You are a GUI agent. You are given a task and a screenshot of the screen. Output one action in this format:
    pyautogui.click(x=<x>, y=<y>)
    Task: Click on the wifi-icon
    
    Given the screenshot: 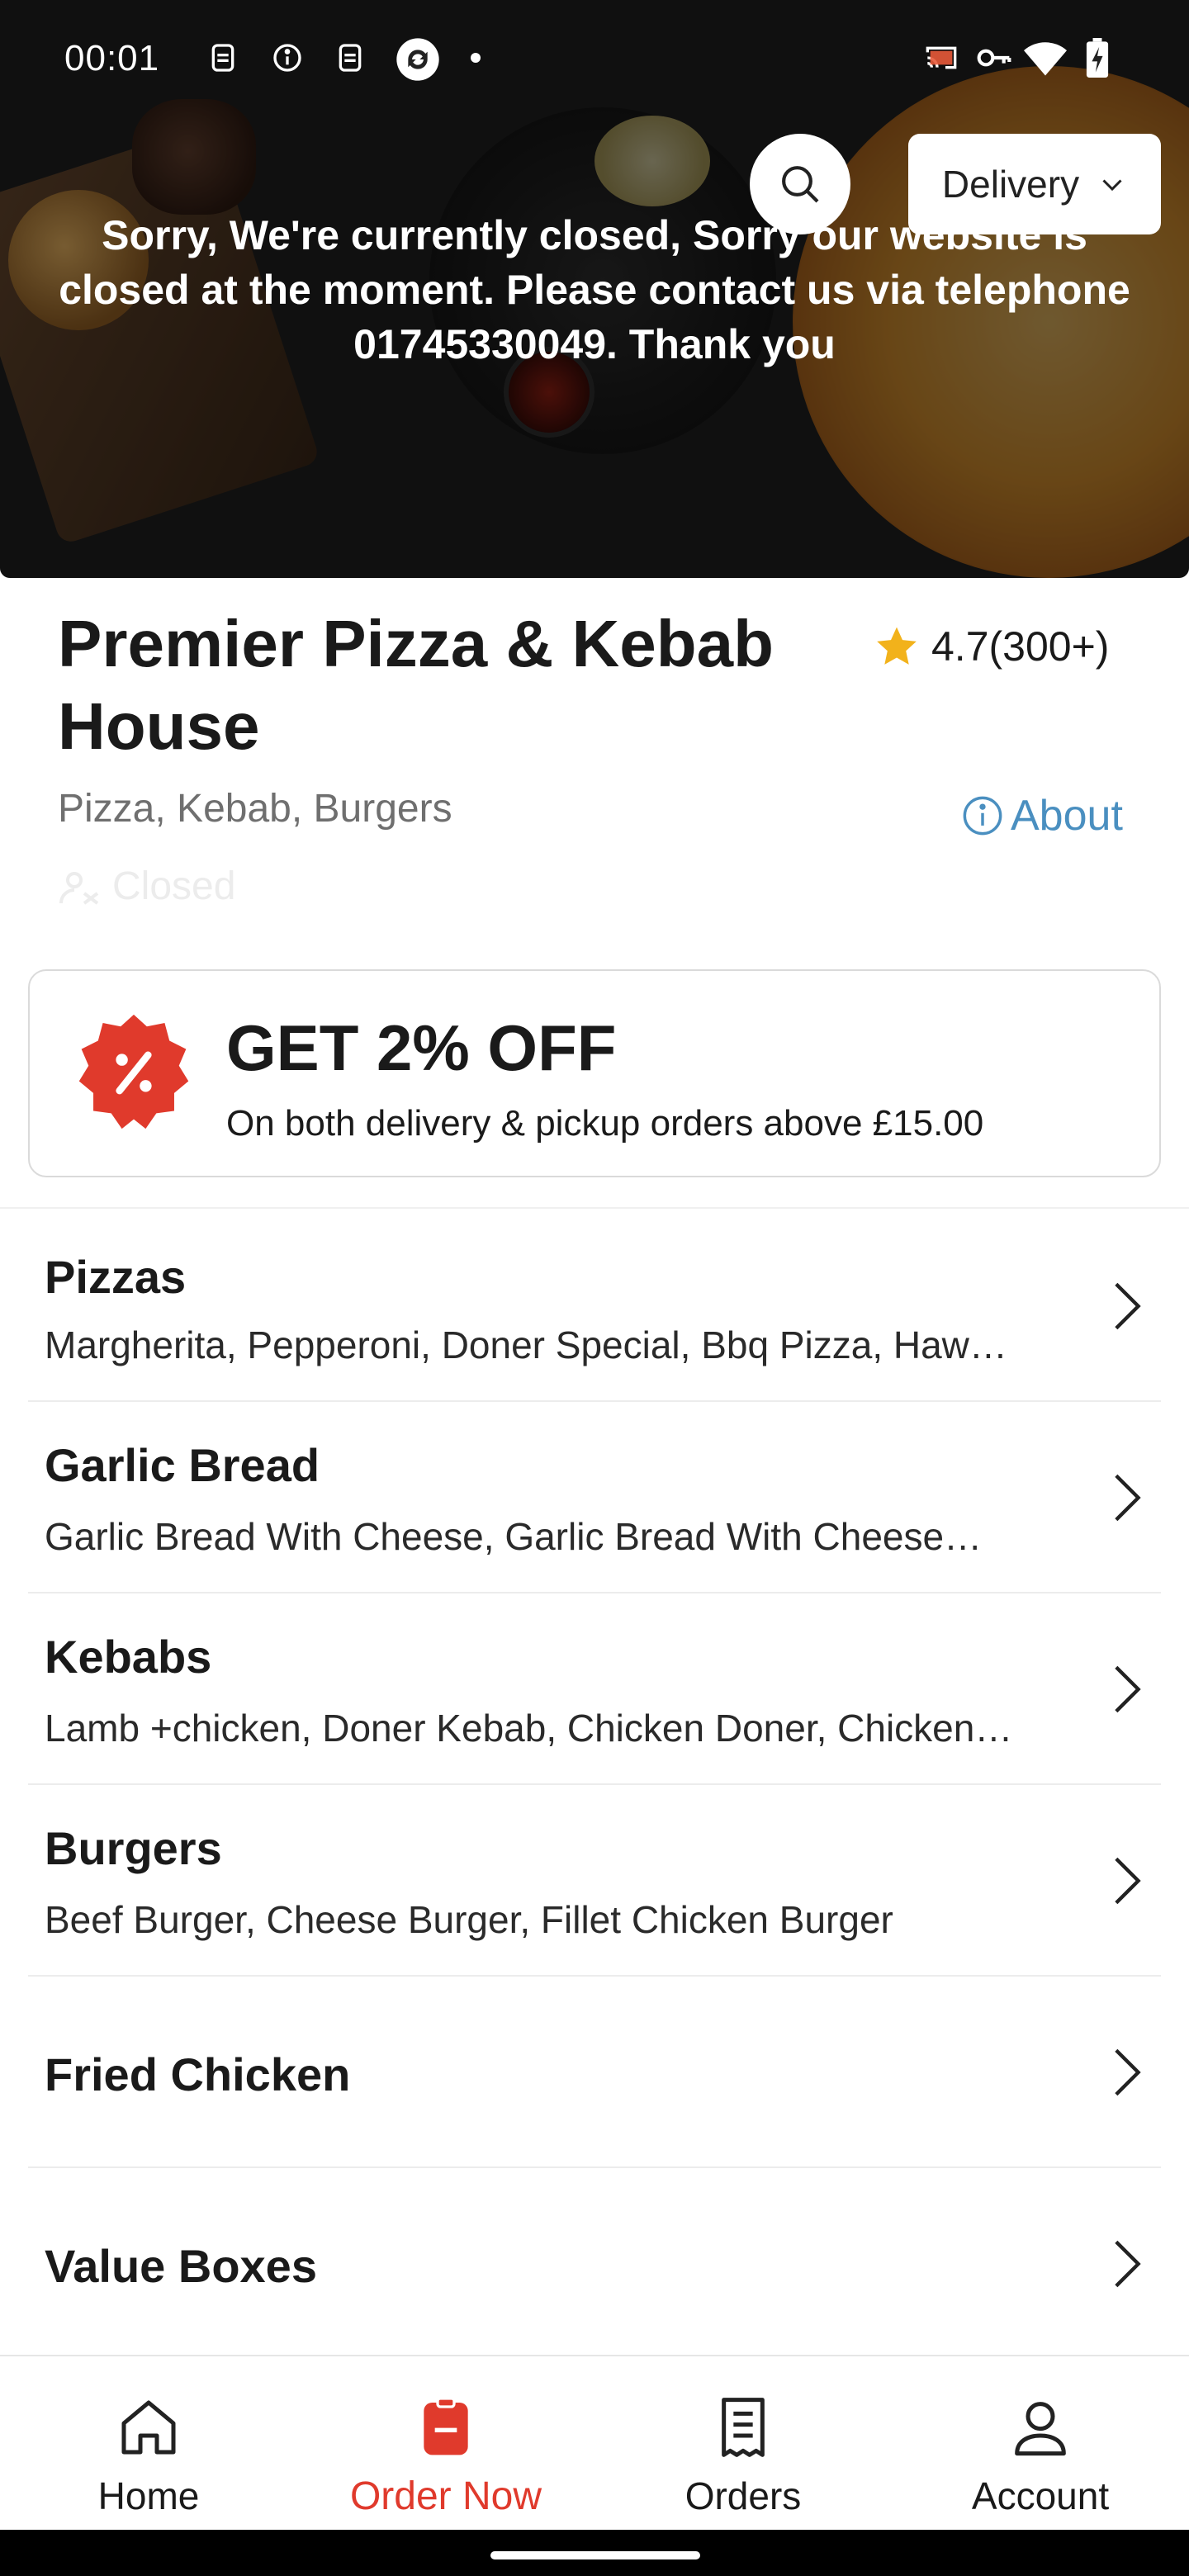 What is the action you would take?
    pyautogui.click(x=1045, y=58)
    